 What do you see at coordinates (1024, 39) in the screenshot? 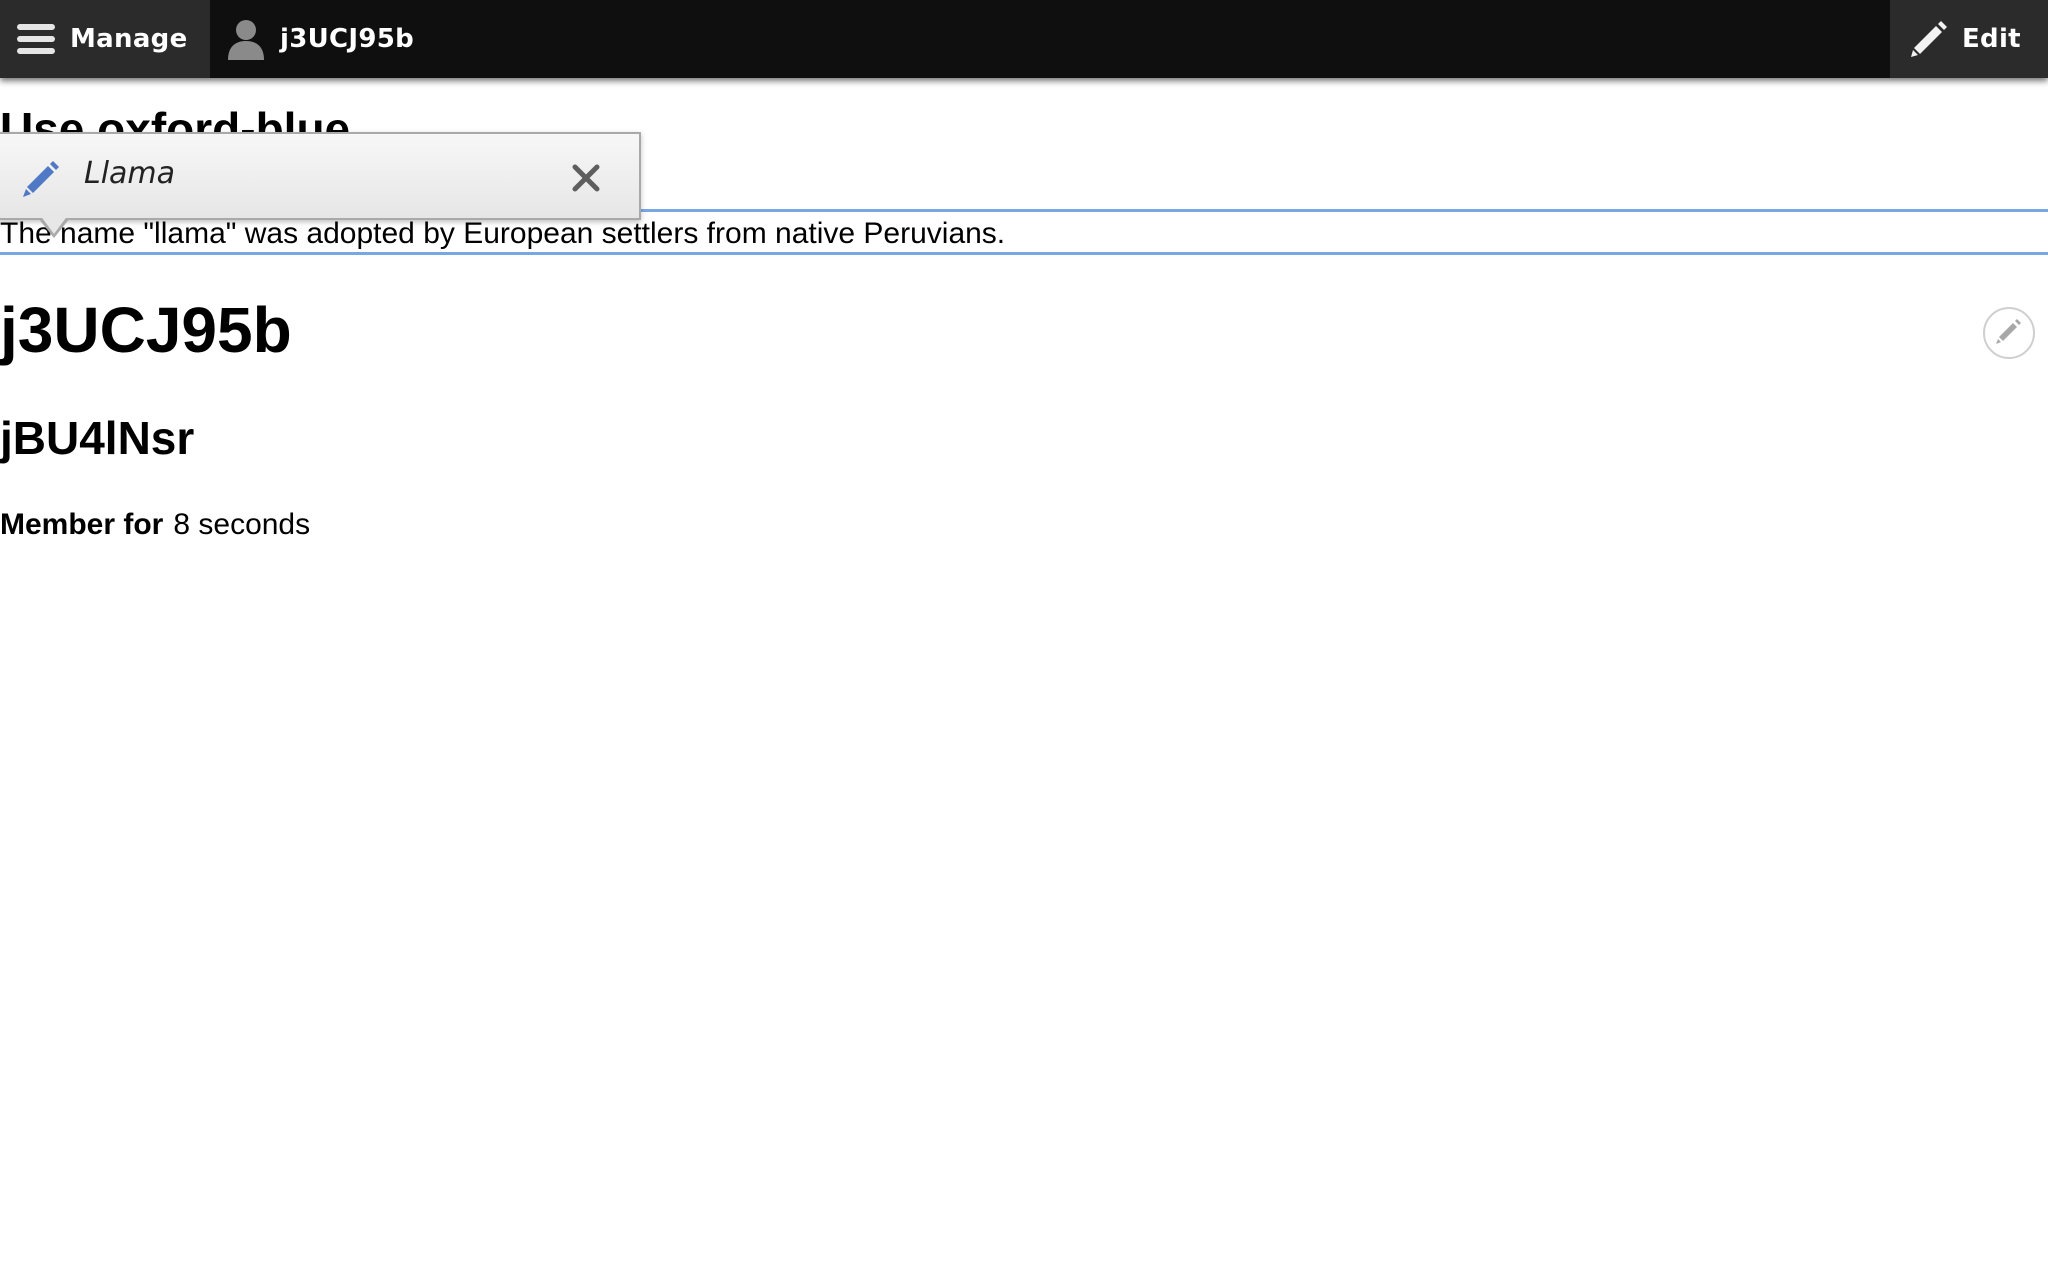
I see `admin-toolbar: Manage j3UCJ95b Edit` at bounding box center [1024, 39].